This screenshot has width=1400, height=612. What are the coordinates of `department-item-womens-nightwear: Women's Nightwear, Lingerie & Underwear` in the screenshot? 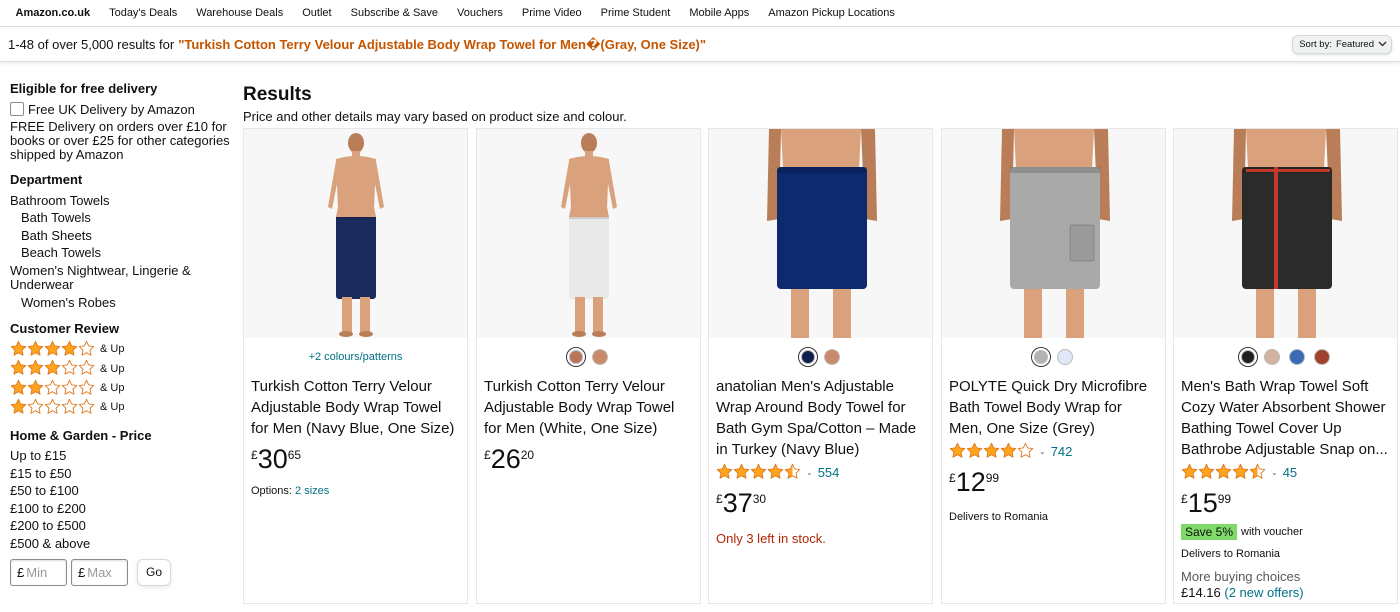 It's located at (121, 277).